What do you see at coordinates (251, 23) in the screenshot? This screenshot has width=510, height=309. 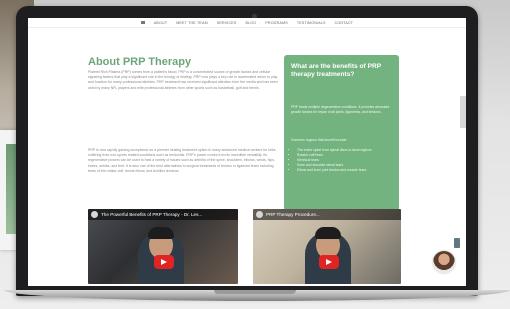 I see `nav-item-blog: BLOG` at bounding box center [251, 23].